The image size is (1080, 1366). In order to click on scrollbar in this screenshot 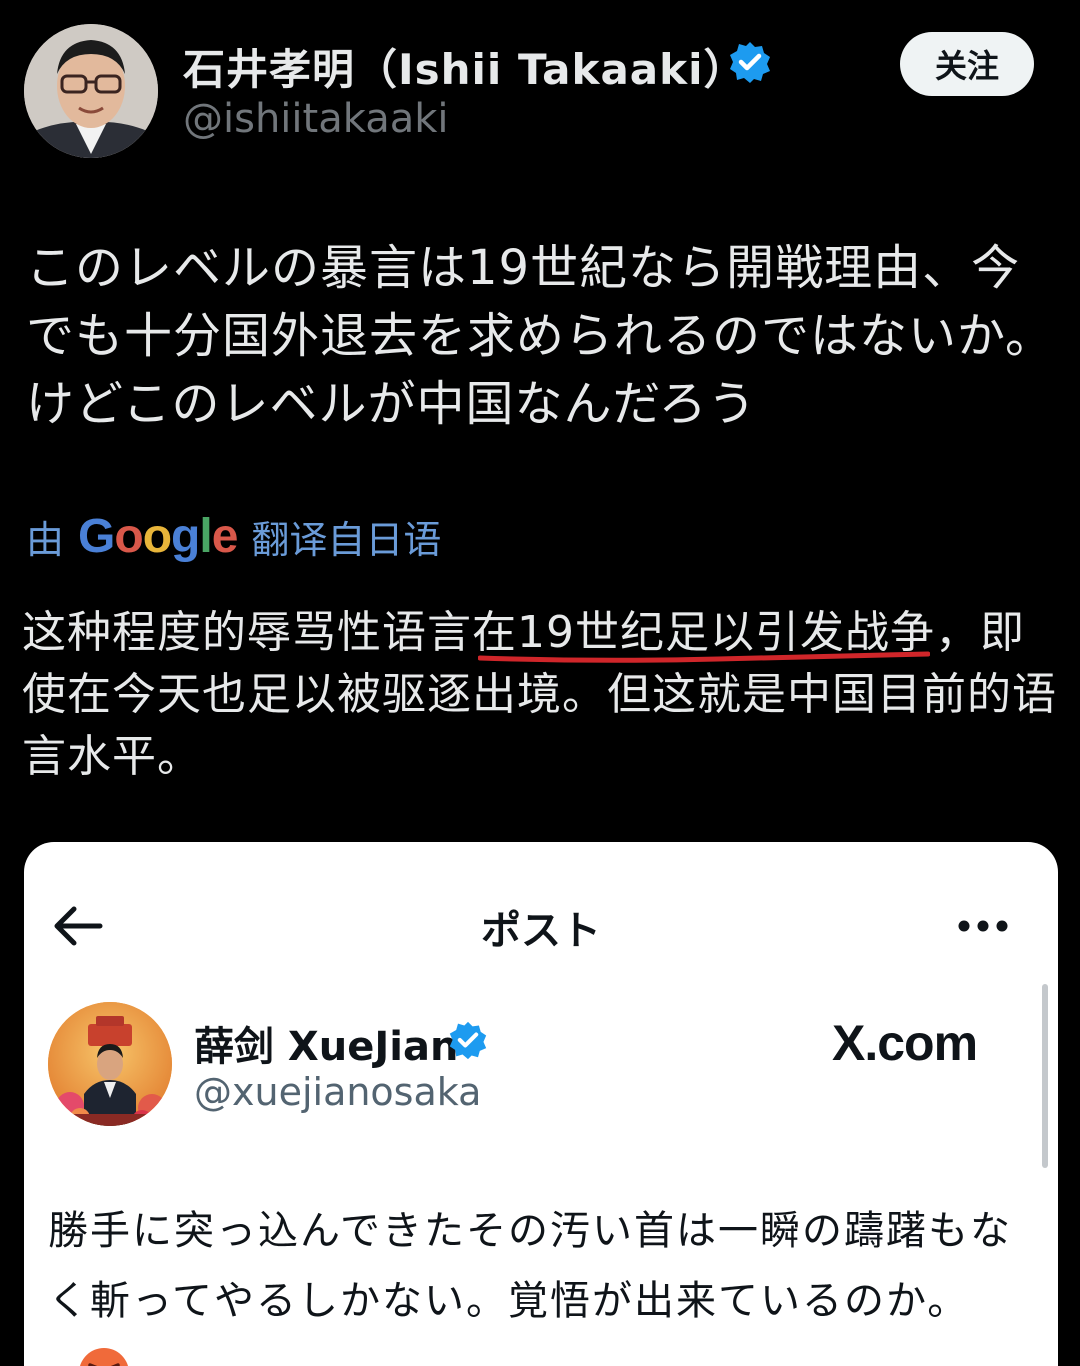, I will do `click(1045, 1076)`.